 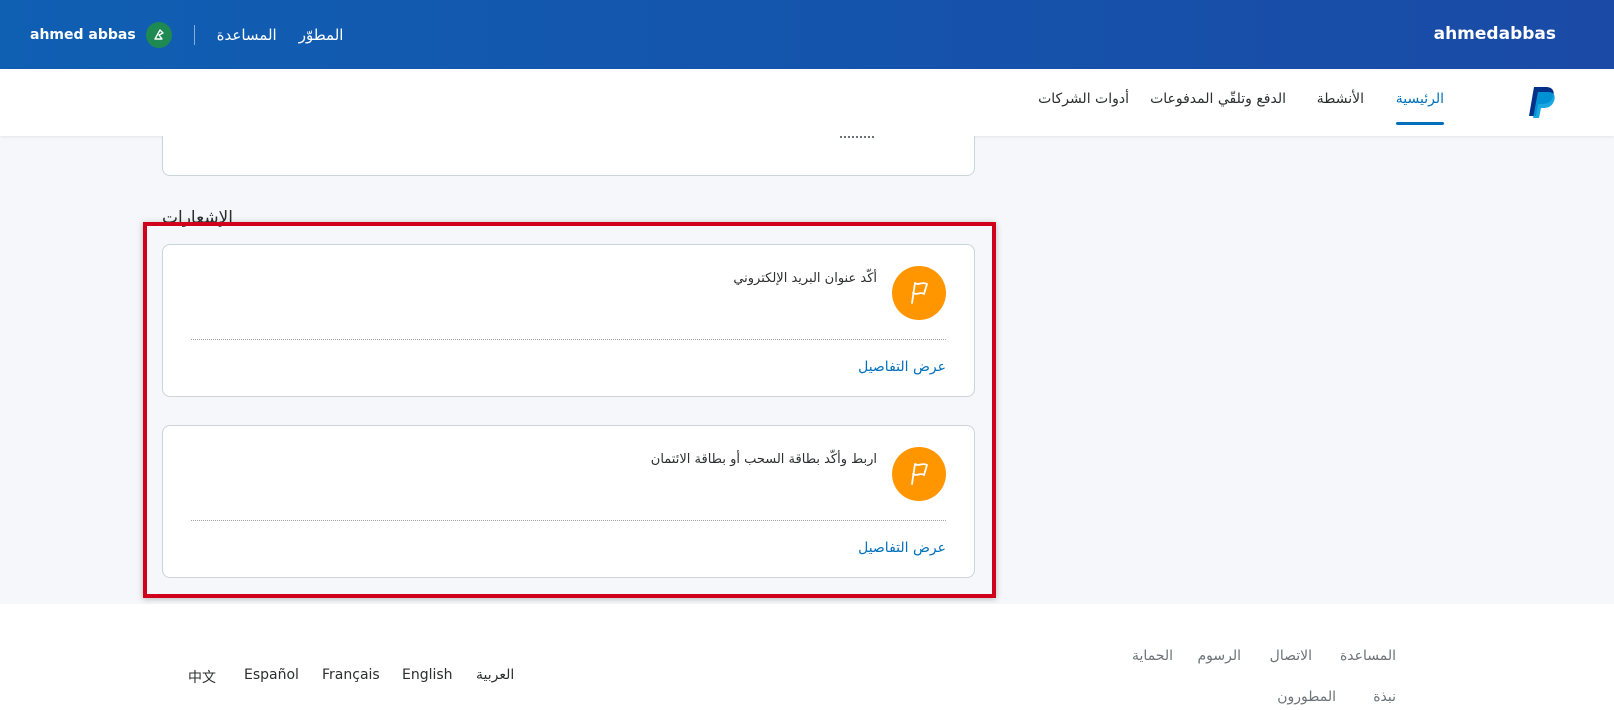 I want to click on user-name: ahmed abbas, so click(x=83, y=35).